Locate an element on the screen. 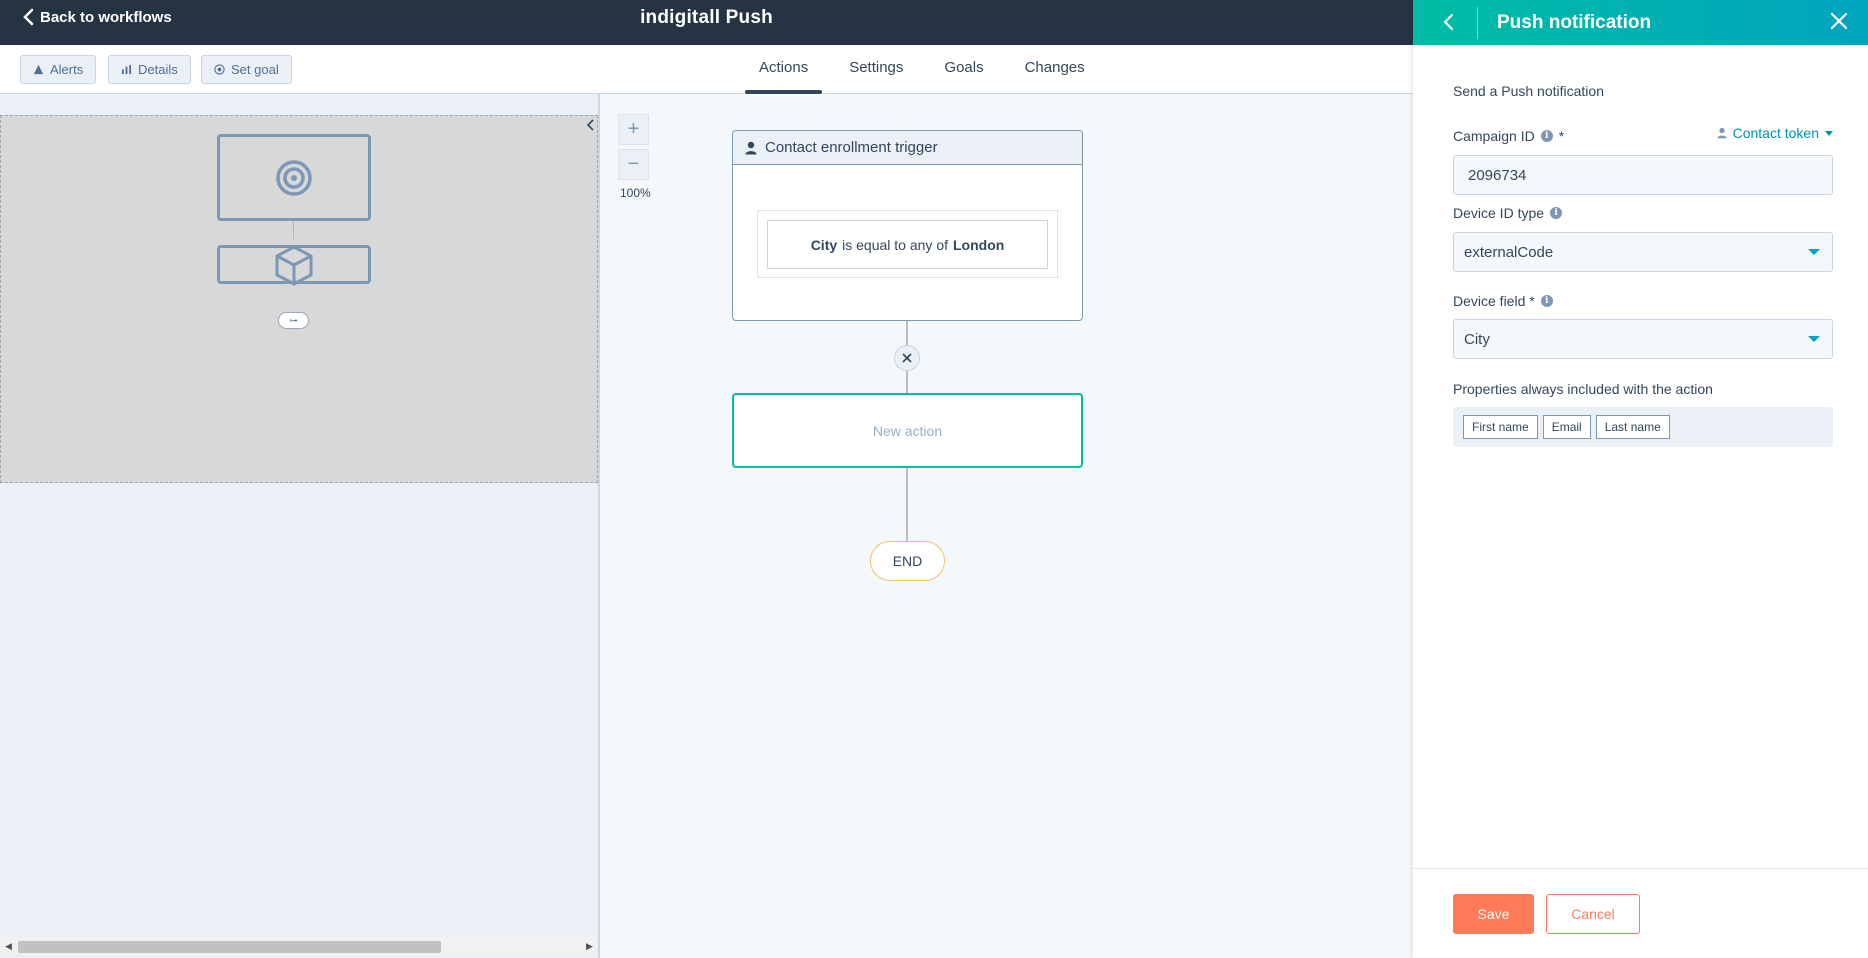 This screenshot has height=958, width=1868. trigger-title: Contact enrollment trigger is located at coordinates (851, 147).